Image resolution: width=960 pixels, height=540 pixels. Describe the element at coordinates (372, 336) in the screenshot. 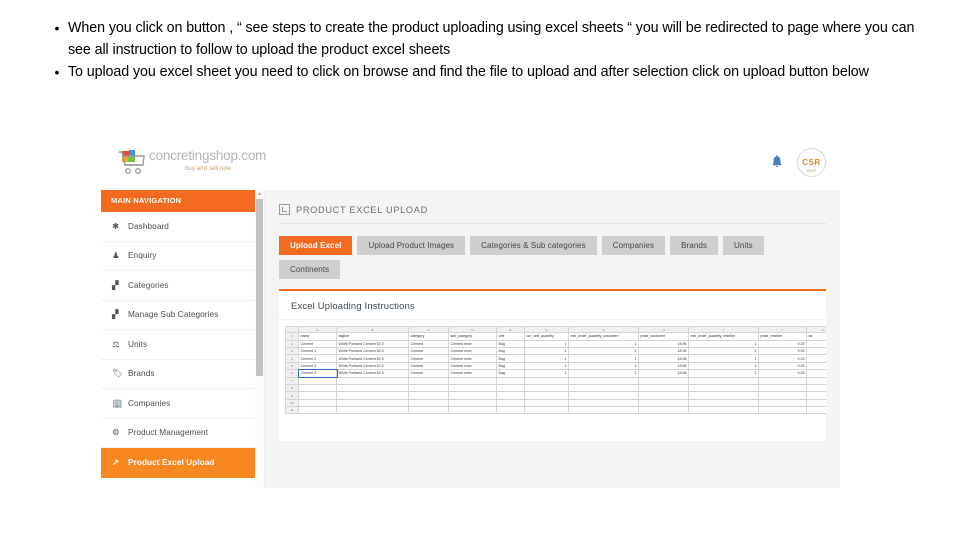

I see `column-header: tagline` at that location.